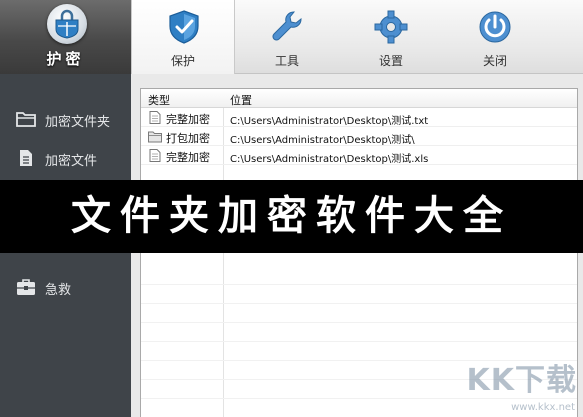  Describe the element at coordinates (184, 27) in the screenshot. I see `shield-icon` at that location.